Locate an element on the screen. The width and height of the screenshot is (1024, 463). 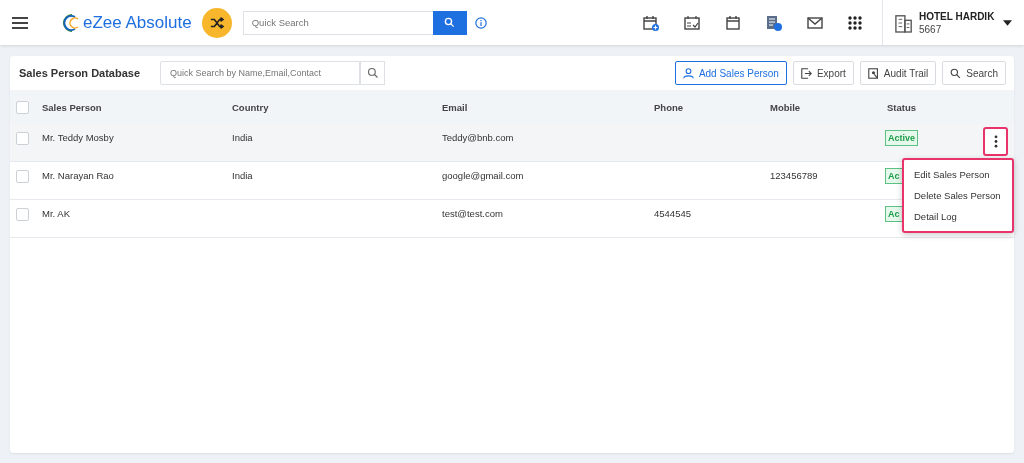
table-cell-text: Mr. AK is located at coordinates (56, 213).